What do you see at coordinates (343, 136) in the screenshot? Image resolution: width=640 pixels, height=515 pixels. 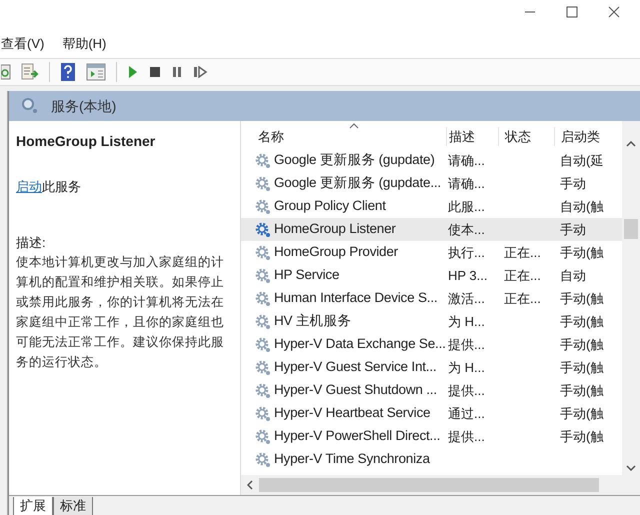 I see `column-header: 名称` at bounding box center [343, 136].